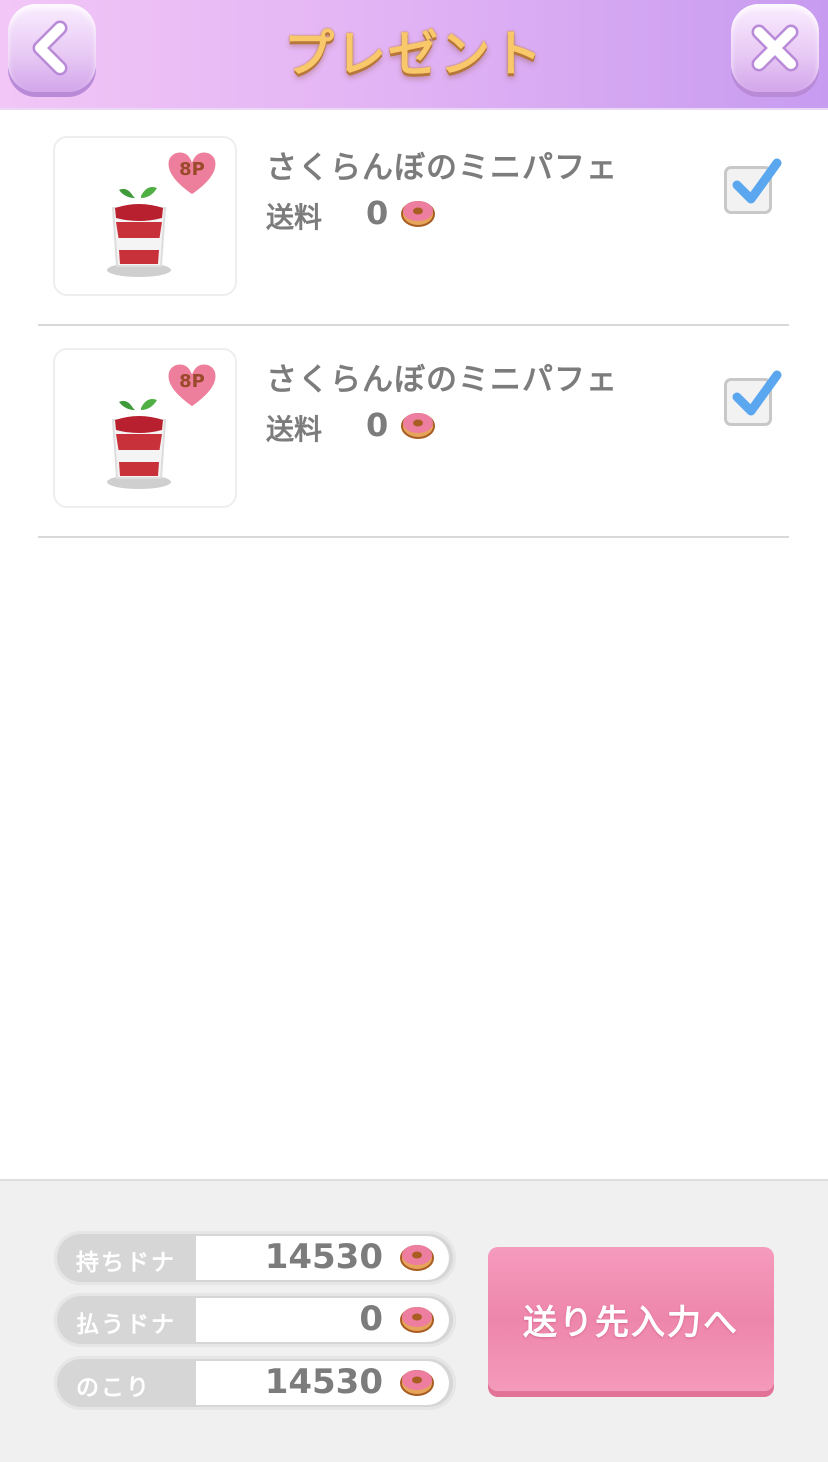 The width and height of the screenshot is (828, 1462). I want to click on close-button, so click(775, 48).